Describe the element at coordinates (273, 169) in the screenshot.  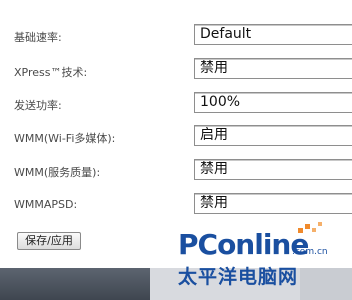
I see `wmm-qos-select: 禁用` at that location.